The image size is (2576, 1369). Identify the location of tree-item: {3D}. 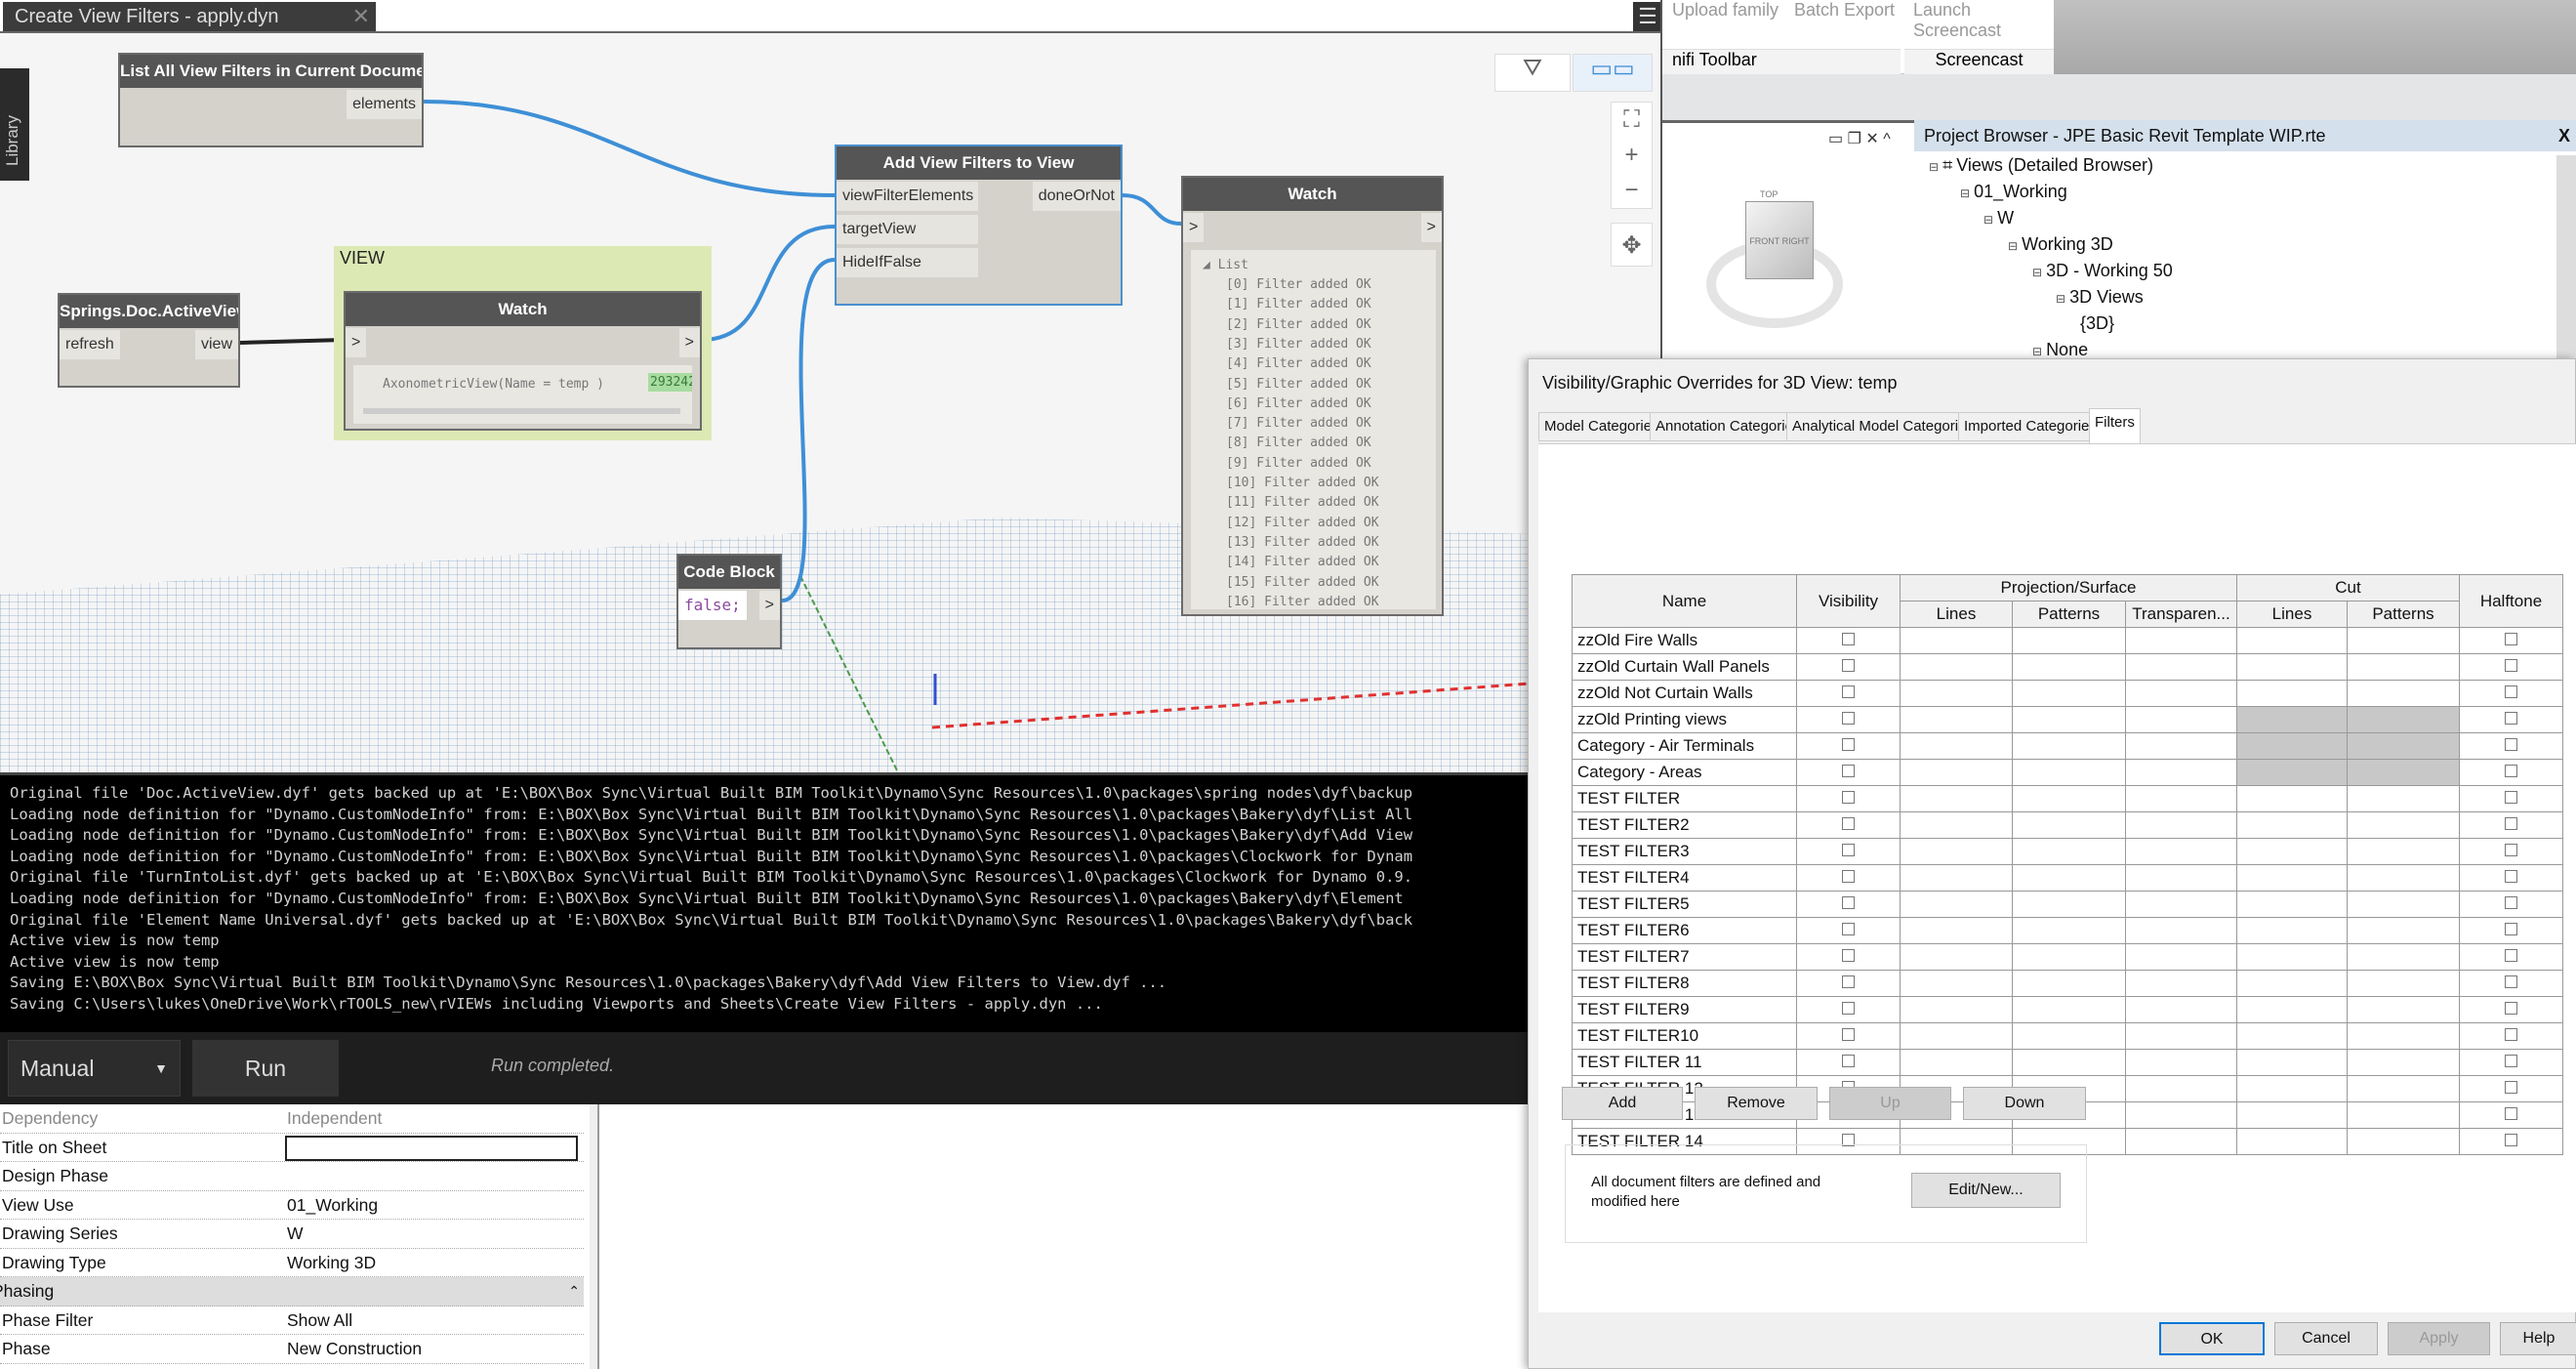
(2097, 323).